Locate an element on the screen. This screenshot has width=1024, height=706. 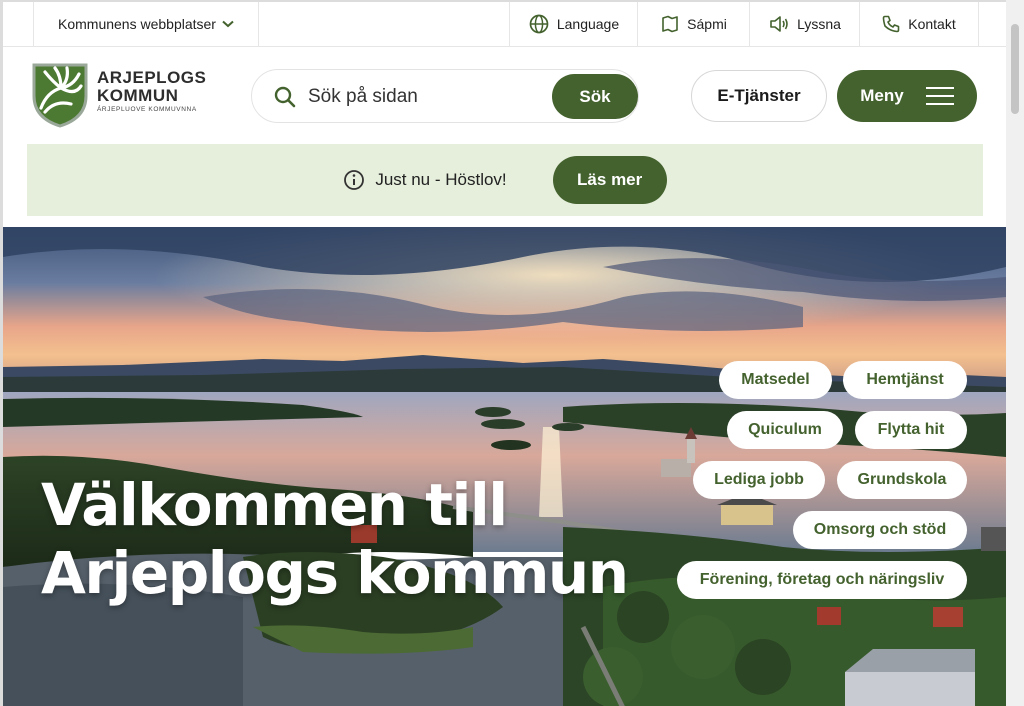
search-bar: Sök is located at coordinates (445, 96).